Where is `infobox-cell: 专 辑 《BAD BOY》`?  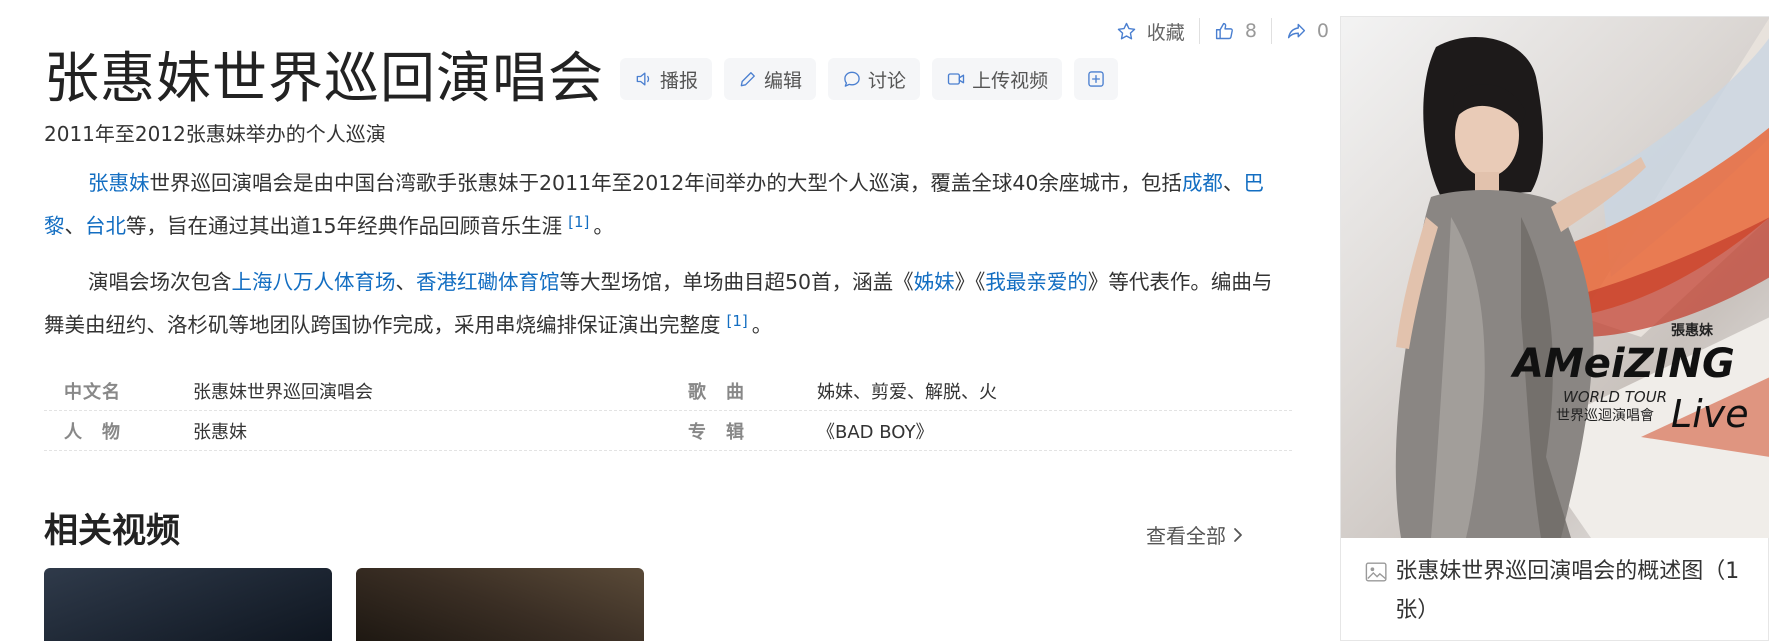
infobox-cell: 专 辑 《BAD BOY》 is located at coordinates (980, 431).